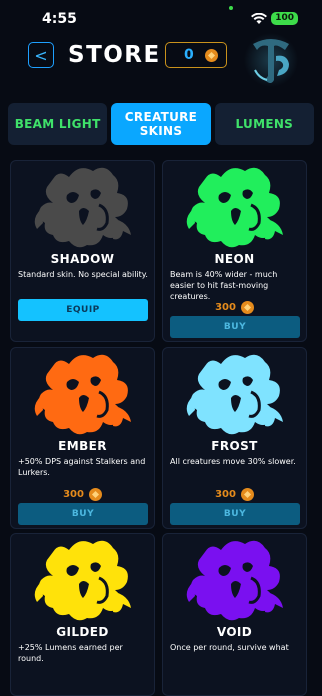 This screenshot has height=696, width=322. Describe the element at coordinates (83, 310) in the screenshot. I see `equip-button: EQUIP` at that location.